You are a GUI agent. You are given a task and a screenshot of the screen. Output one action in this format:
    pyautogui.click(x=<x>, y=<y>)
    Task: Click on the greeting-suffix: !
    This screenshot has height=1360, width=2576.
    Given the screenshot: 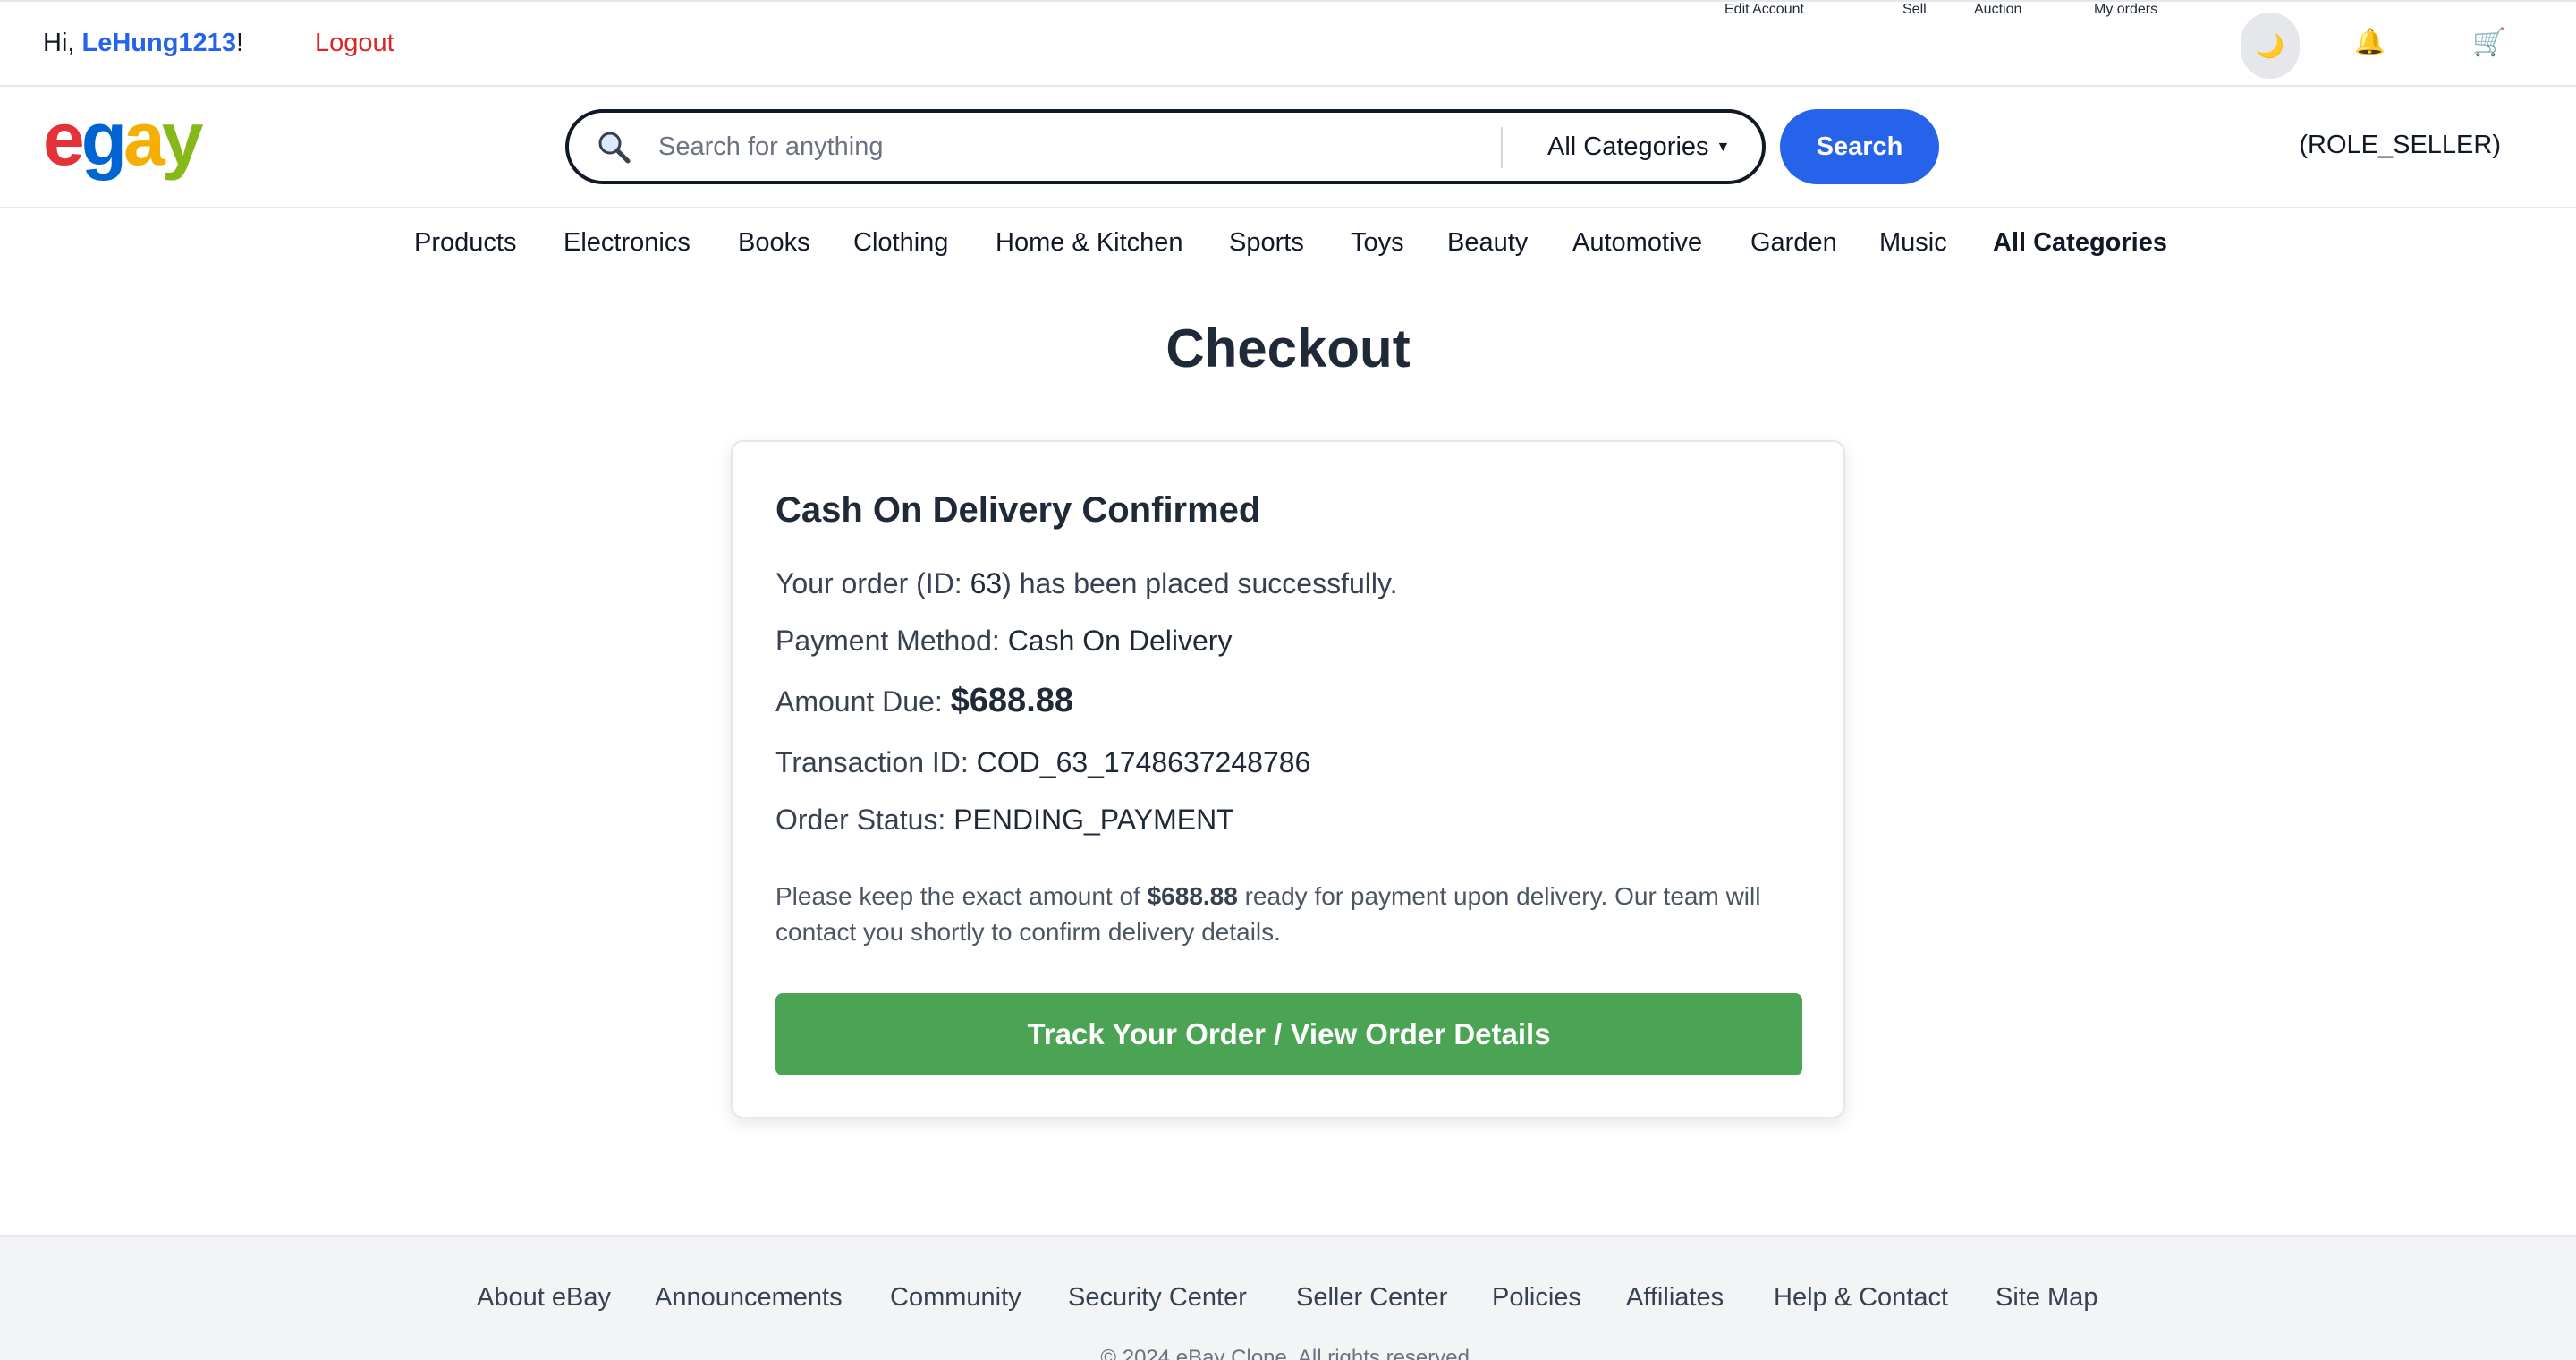 What is the action you would take?
    pyautogui.click(x=239, y=43)
    